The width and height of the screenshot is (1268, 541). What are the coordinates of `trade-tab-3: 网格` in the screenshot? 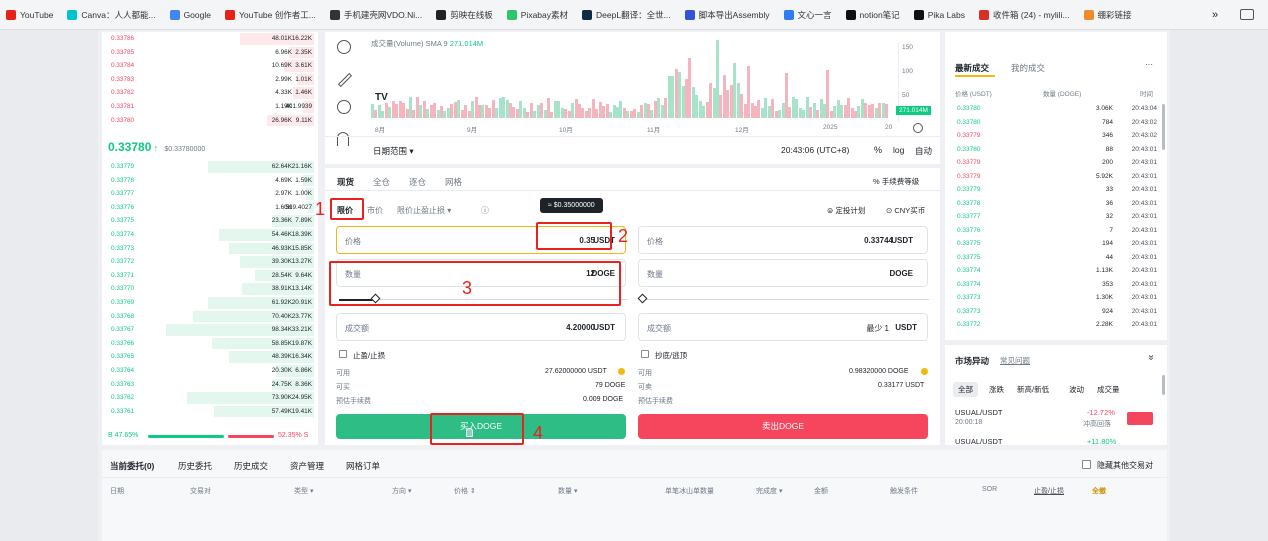 It's located at (453, 182).